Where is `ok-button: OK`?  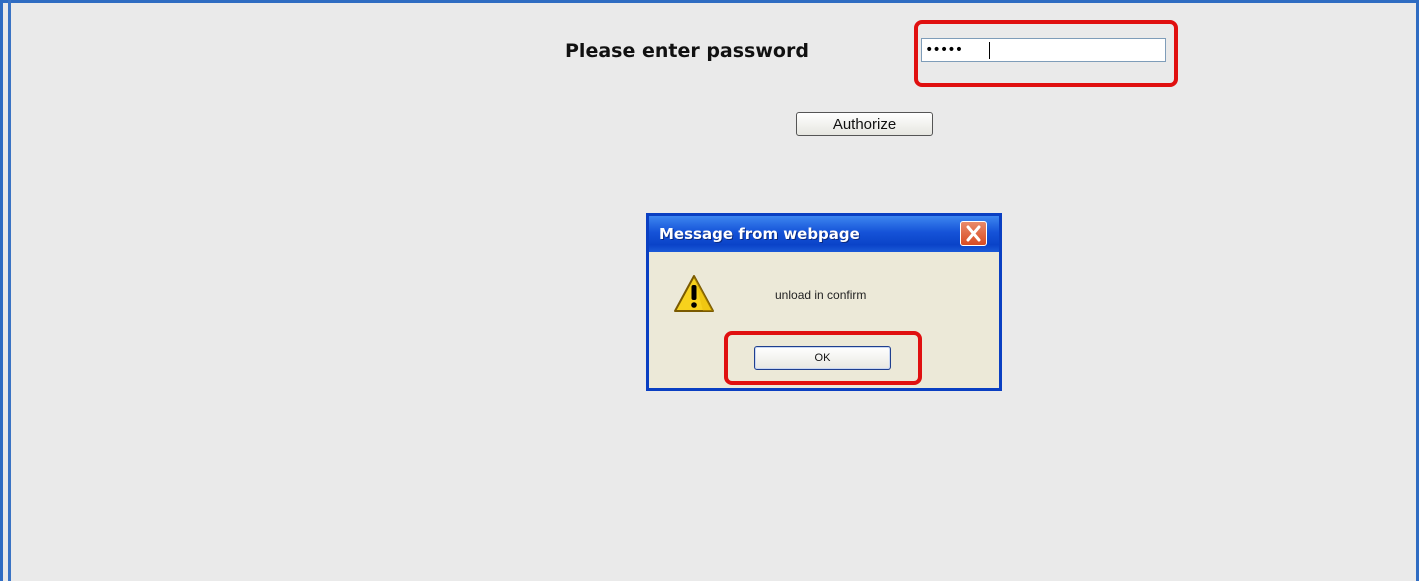
ok-button: OK is located at coordinates (822, 358).